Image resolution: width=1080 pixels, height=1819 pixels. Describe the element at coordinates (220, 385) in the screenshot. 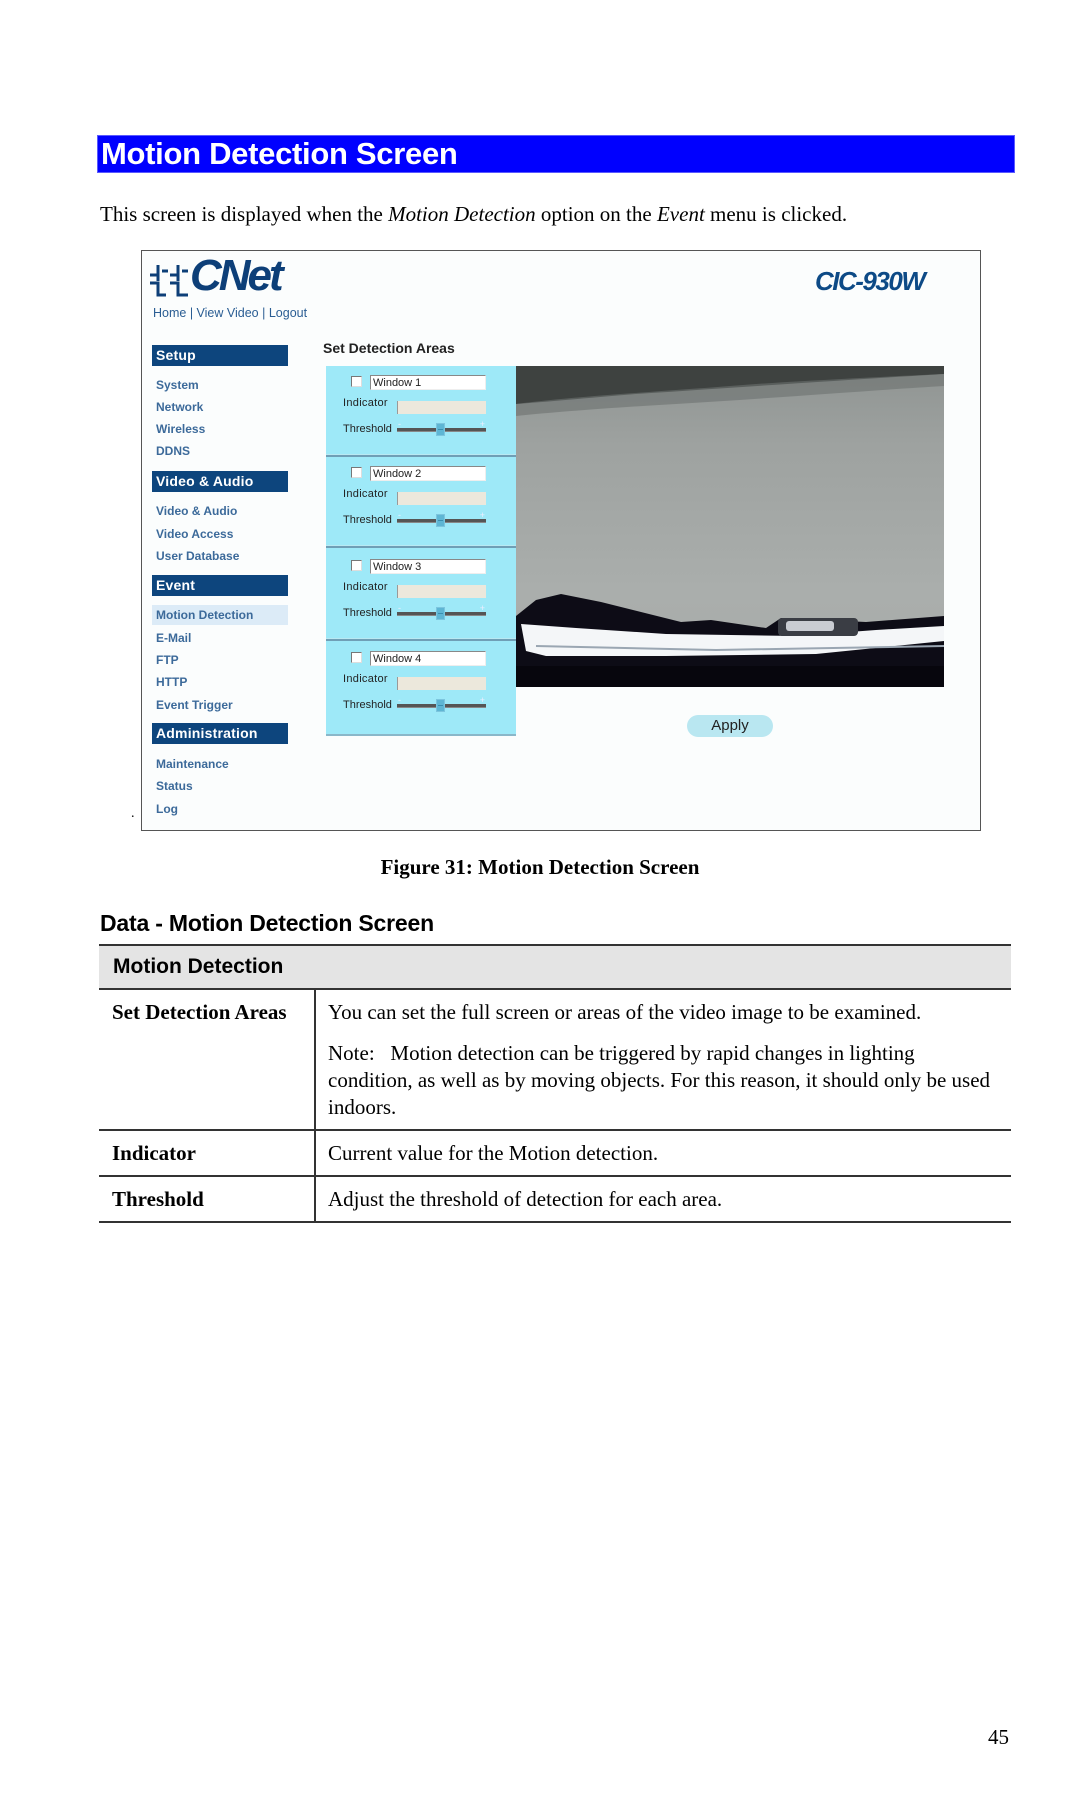

I see `sidebar-item-system: System` at that location.